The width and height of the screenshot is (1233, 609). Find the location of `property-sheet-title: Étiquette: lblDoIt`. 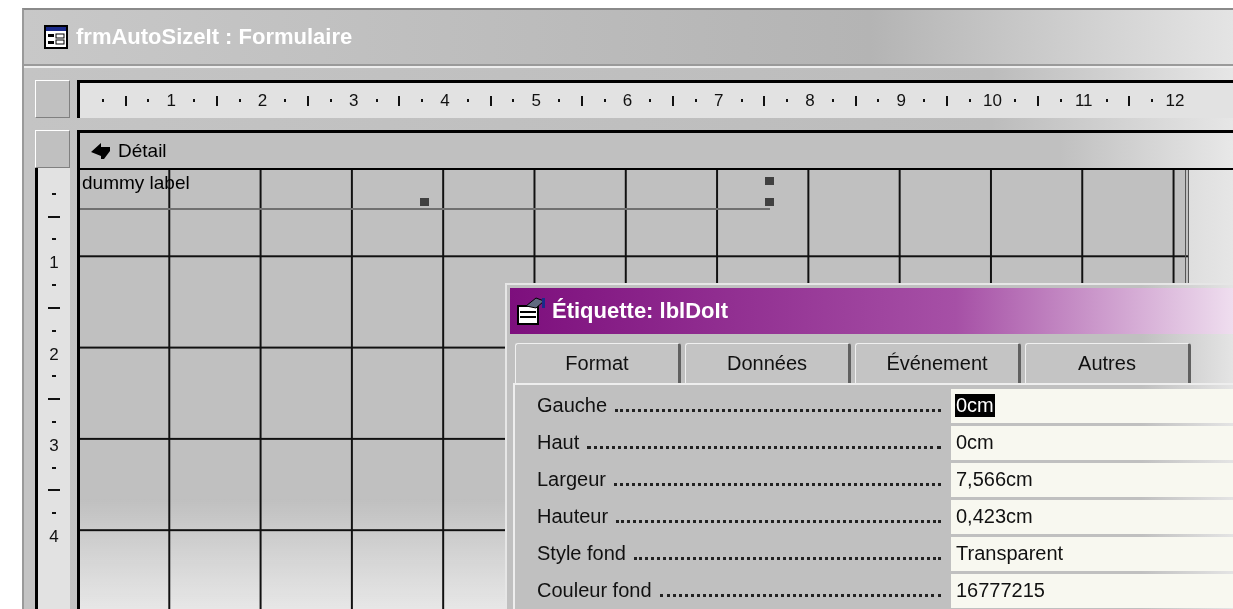

property-sheet-title: Étiquette: lblDoIt is located at coordinates (640, 311).